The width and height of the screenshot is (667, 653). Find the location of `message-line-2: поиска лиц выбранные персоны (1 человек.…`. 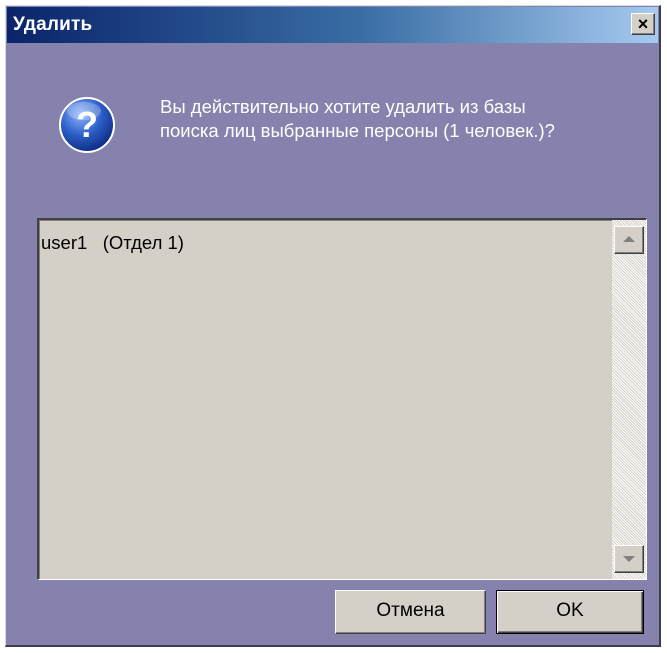

message-line-2: поиска лиц выбранные персоны (1 человек.… is located at coordinates (357, 130).